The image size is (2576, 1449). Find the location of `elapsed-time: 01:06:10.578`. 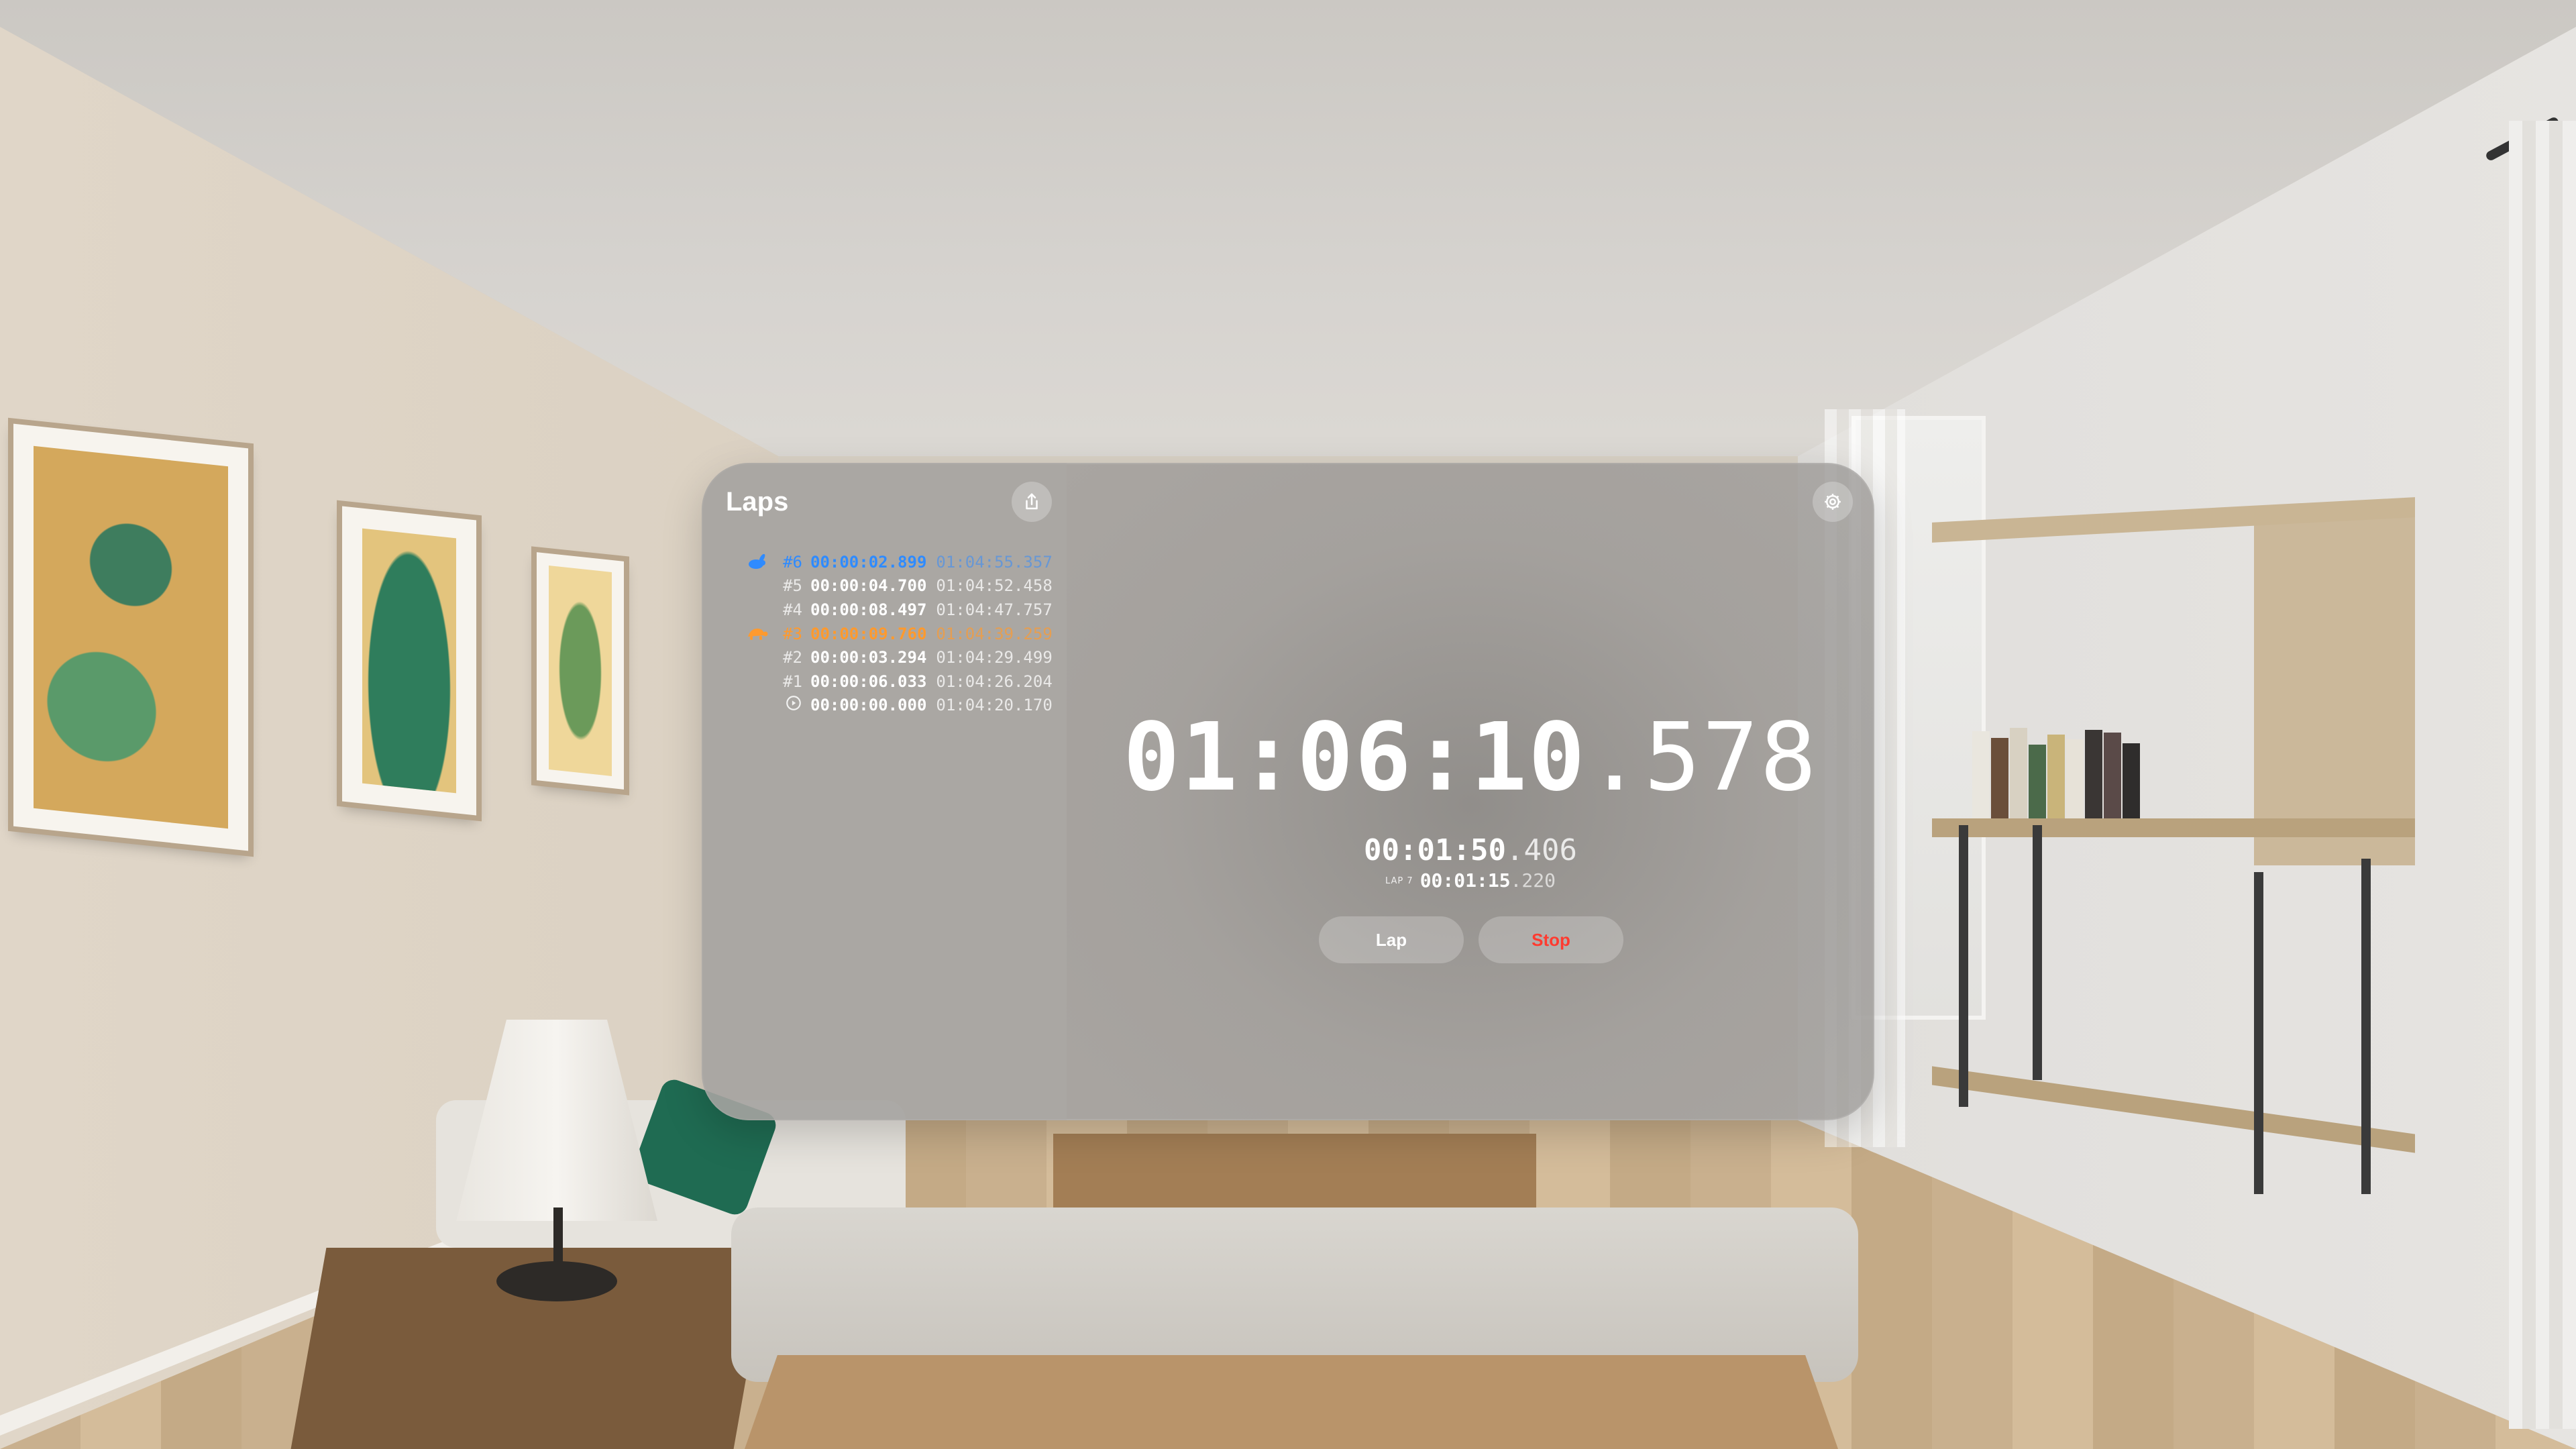

elapsed-time: 01:06:10.578 is located at coordinates (1470, 758).